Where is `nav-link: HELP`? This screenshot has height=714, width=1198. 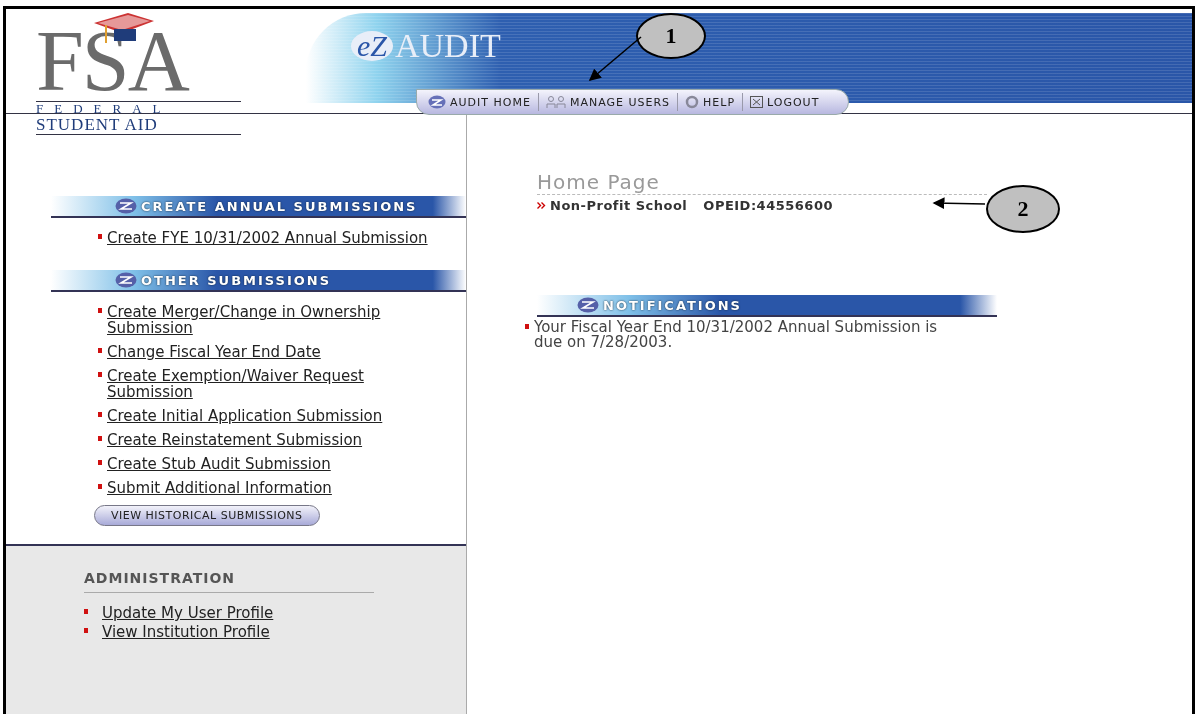
nav-link: HELP is located at coordinates (711, 102).